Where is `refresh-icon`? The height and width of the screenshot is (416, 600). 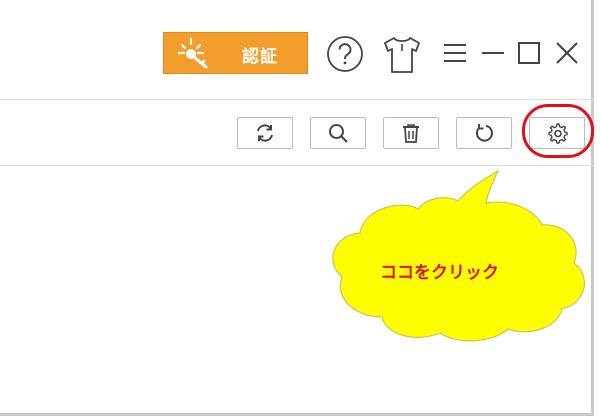 refresh-icon is located at coordinates (265, 133).